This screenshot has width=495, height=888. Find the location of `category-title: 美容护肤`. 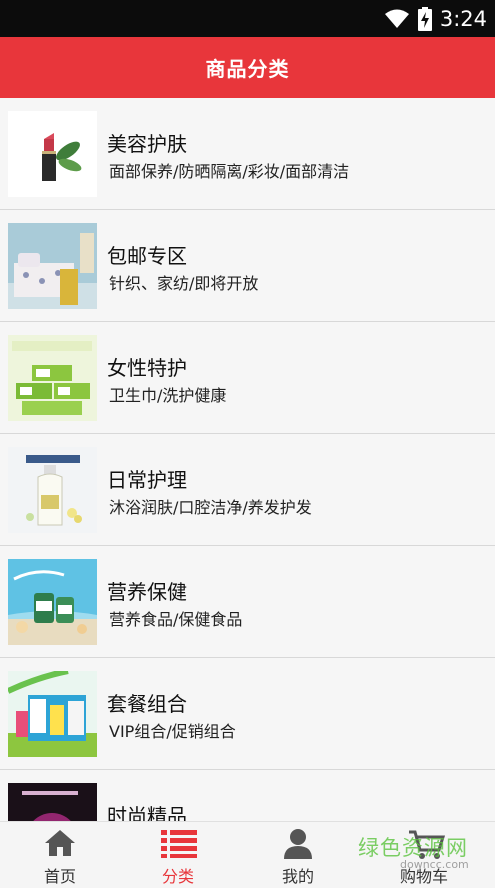

category-title: 美容护肤 is located at coordinates (147, 144).